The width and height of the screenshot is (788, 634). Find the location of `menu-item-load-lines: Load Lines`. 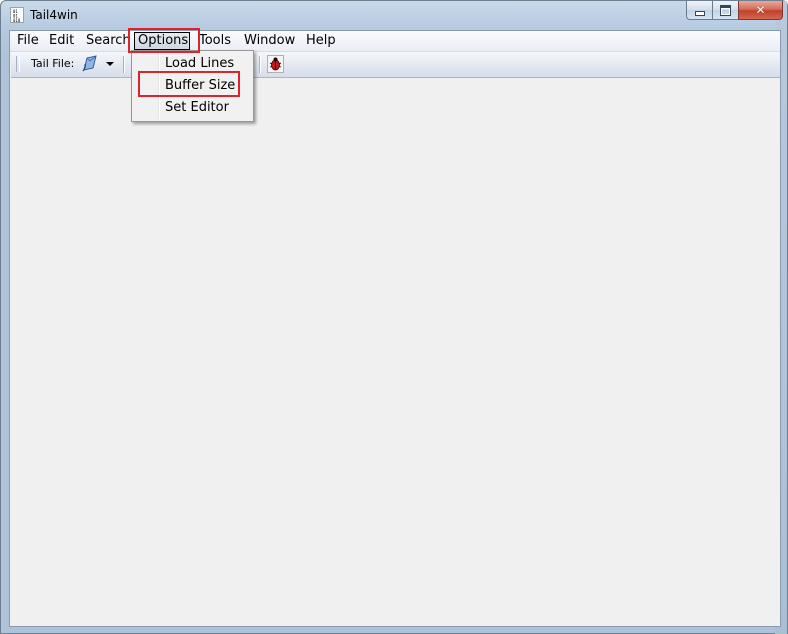

menu-item-load-lines: Load Lines is located at coordinates (192, 64).